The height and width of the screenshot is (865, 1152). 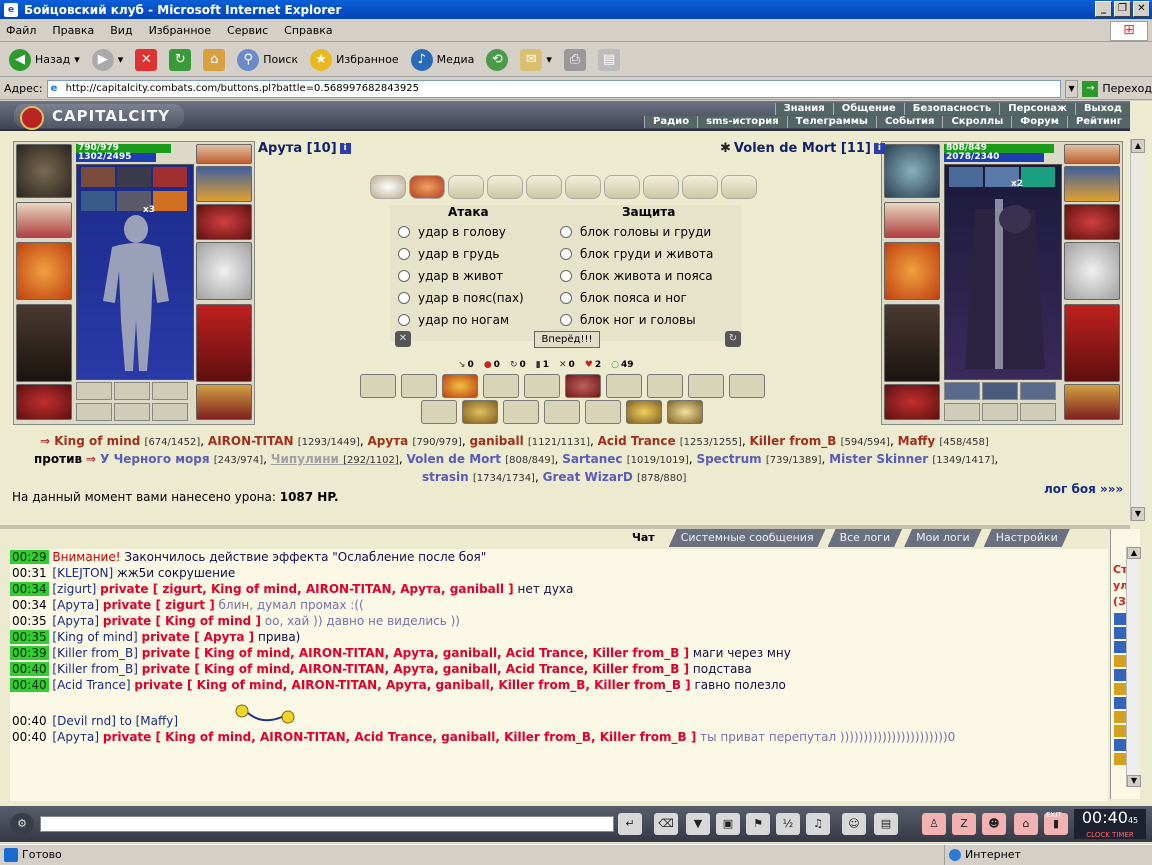 I want to click on house-icon: ⌂, so click(x=1026, y=824).